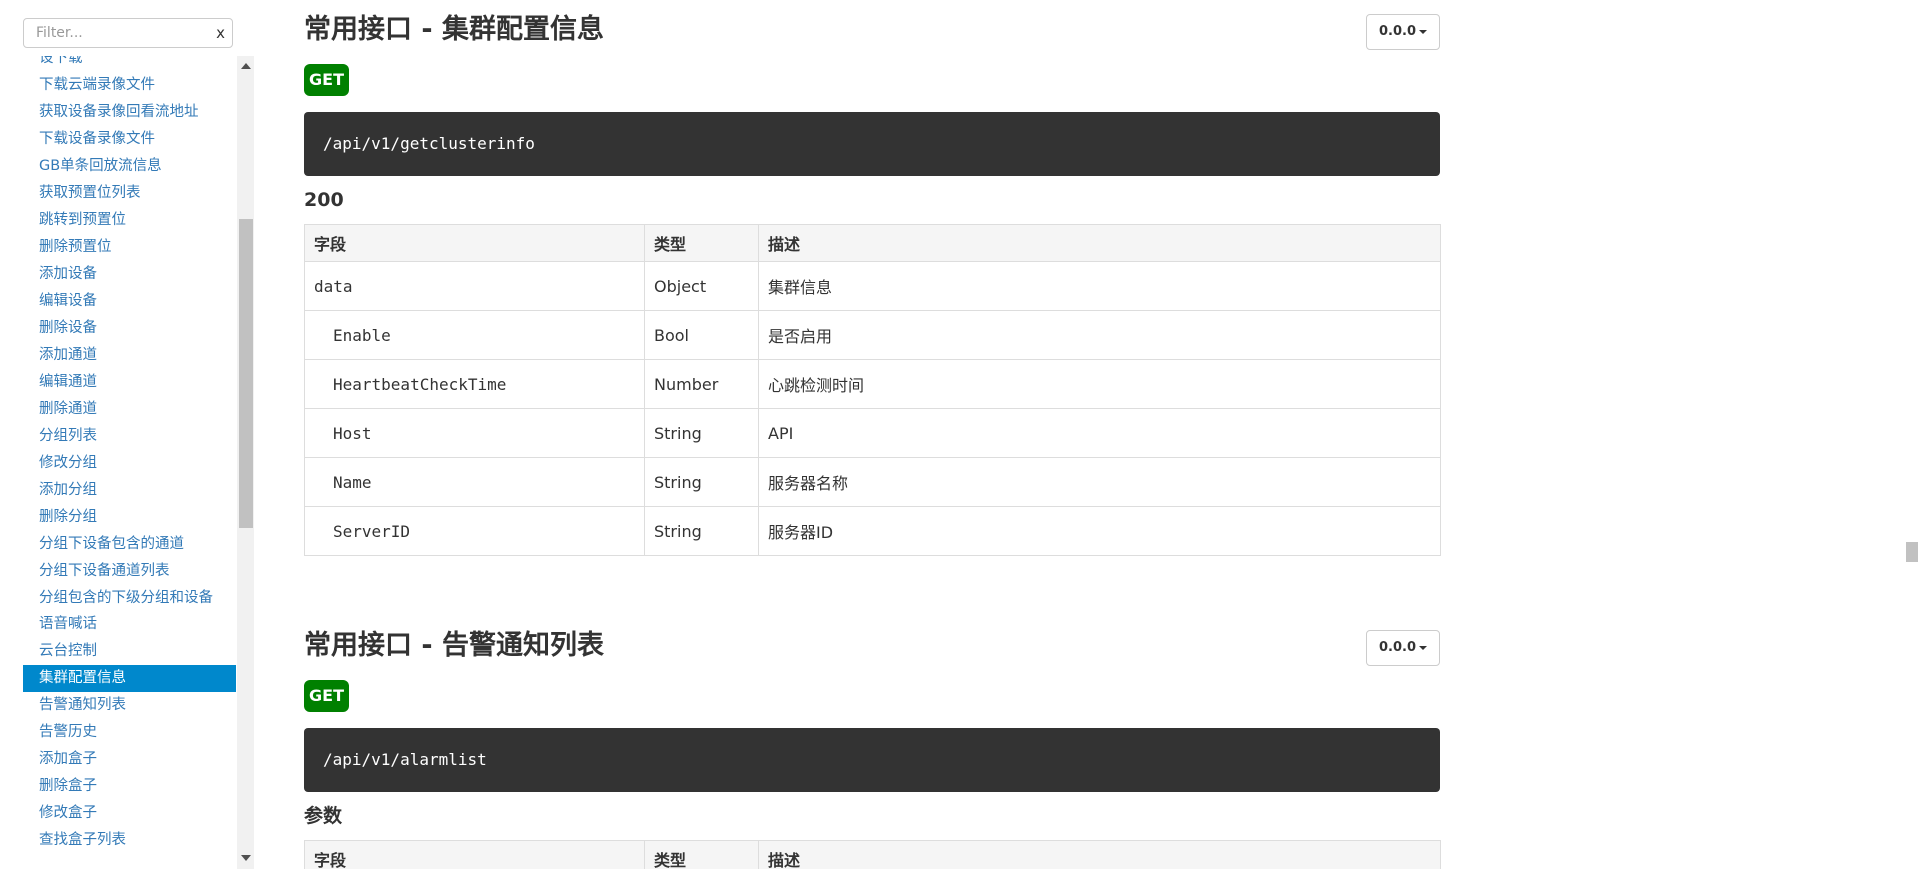  Describe the element at coordinates (129, 328) in the screenshot. I see `sidebar-item: 删除设备` at that location.